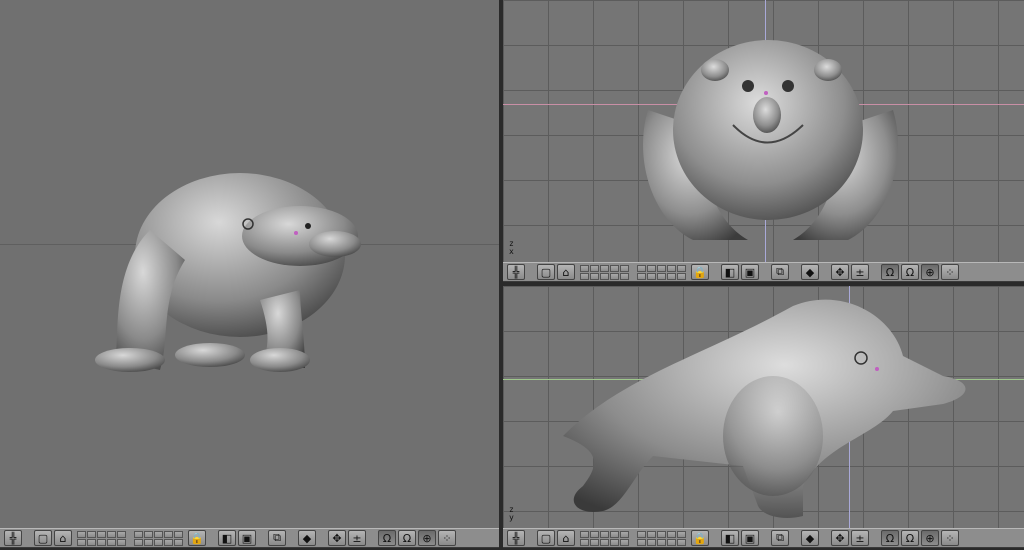  What do you see at coordinates (427, 538) in the screenshot?
I see `transform-icon: ⊕` at bounding box center [427, 538].